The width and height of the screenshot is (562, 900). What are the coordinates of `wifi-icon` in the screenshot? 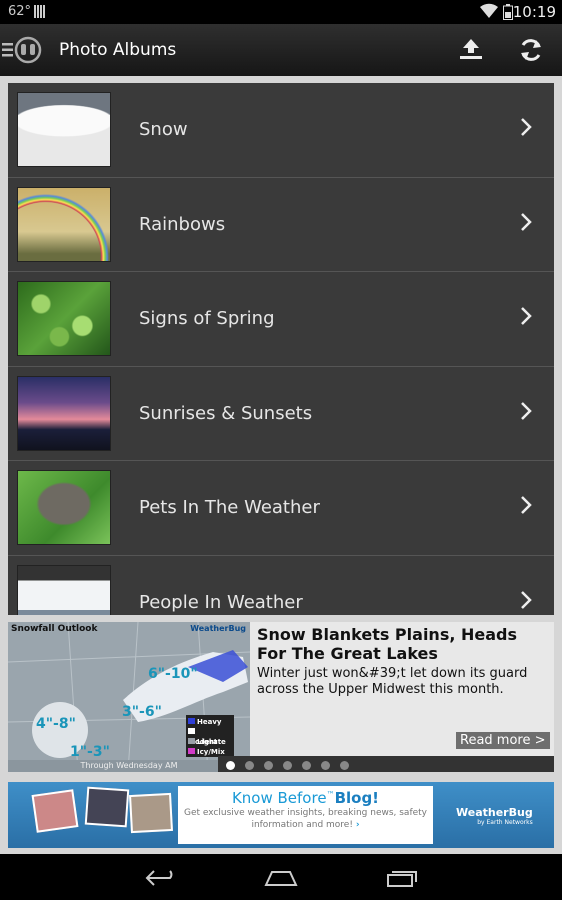 It's located at (489, 11).